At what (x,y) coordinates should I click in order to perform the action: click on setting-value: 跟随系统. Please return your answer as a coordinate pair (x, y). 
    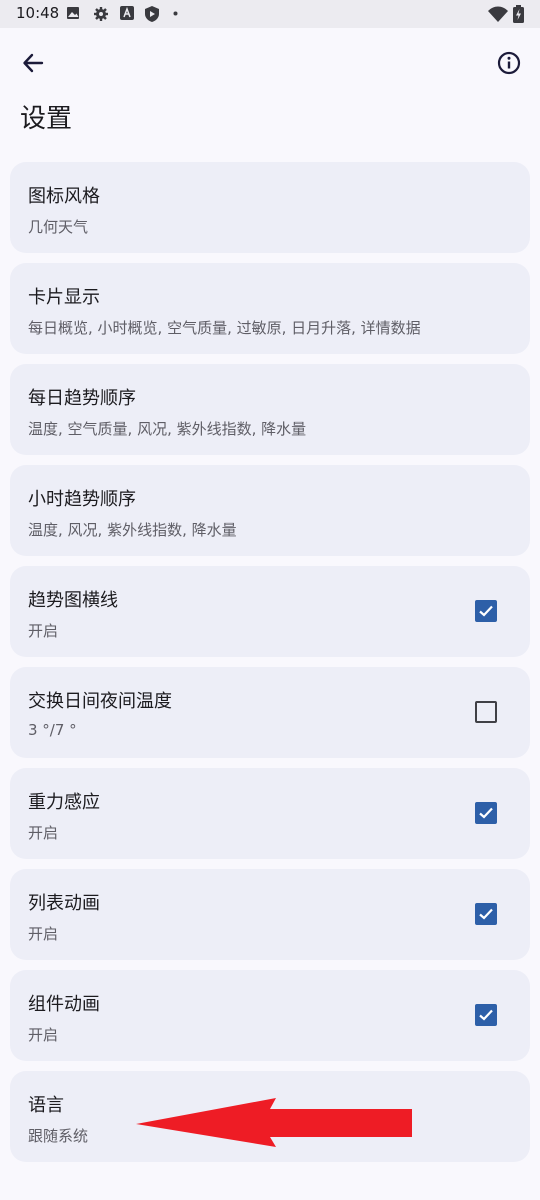
    Looking at the image, I should click on (58, 1136).